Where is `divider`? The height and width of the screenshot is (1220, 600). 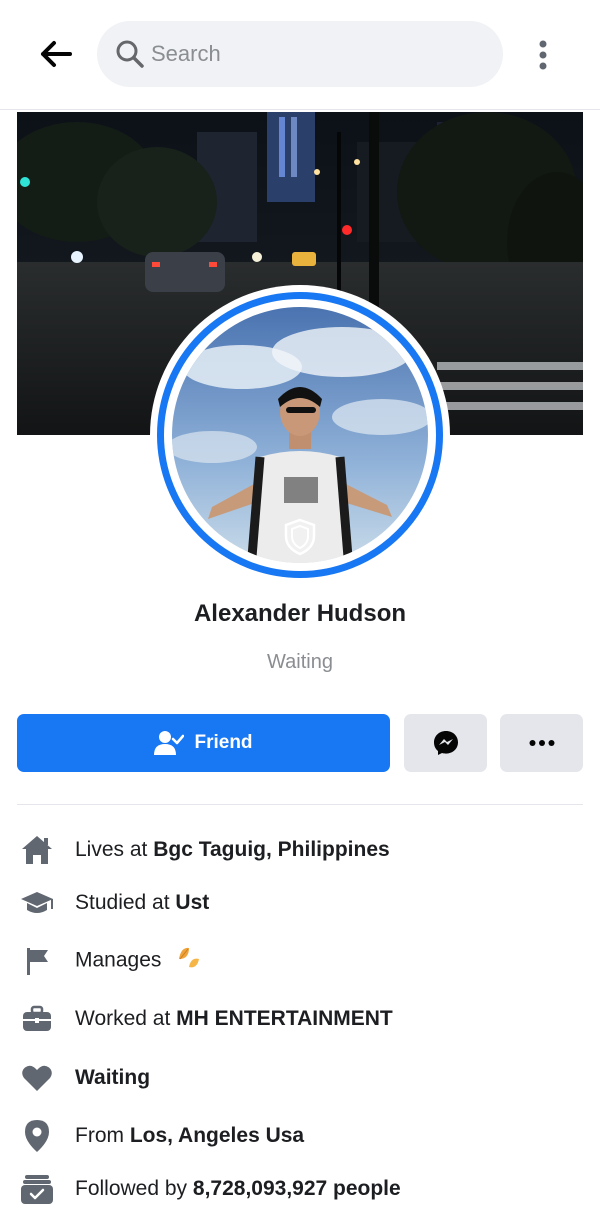
divider is located at coordinates (300, 804).